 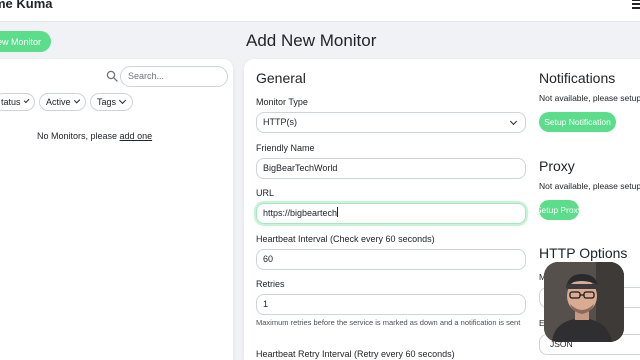 I want to click on http-options-heading: HTTP Options, so click(x=583, y=253).